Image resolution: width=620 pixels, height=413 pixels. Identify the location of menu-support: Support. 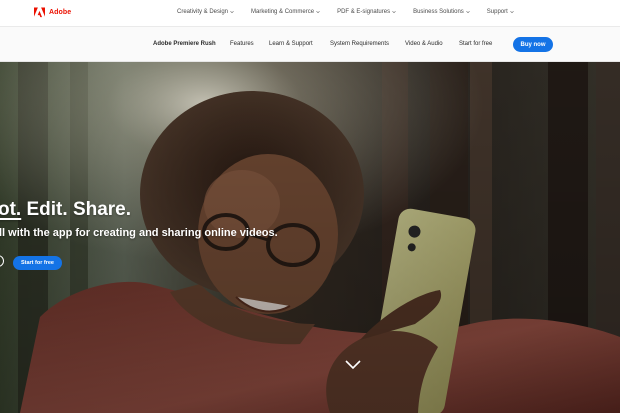
(500, 12).